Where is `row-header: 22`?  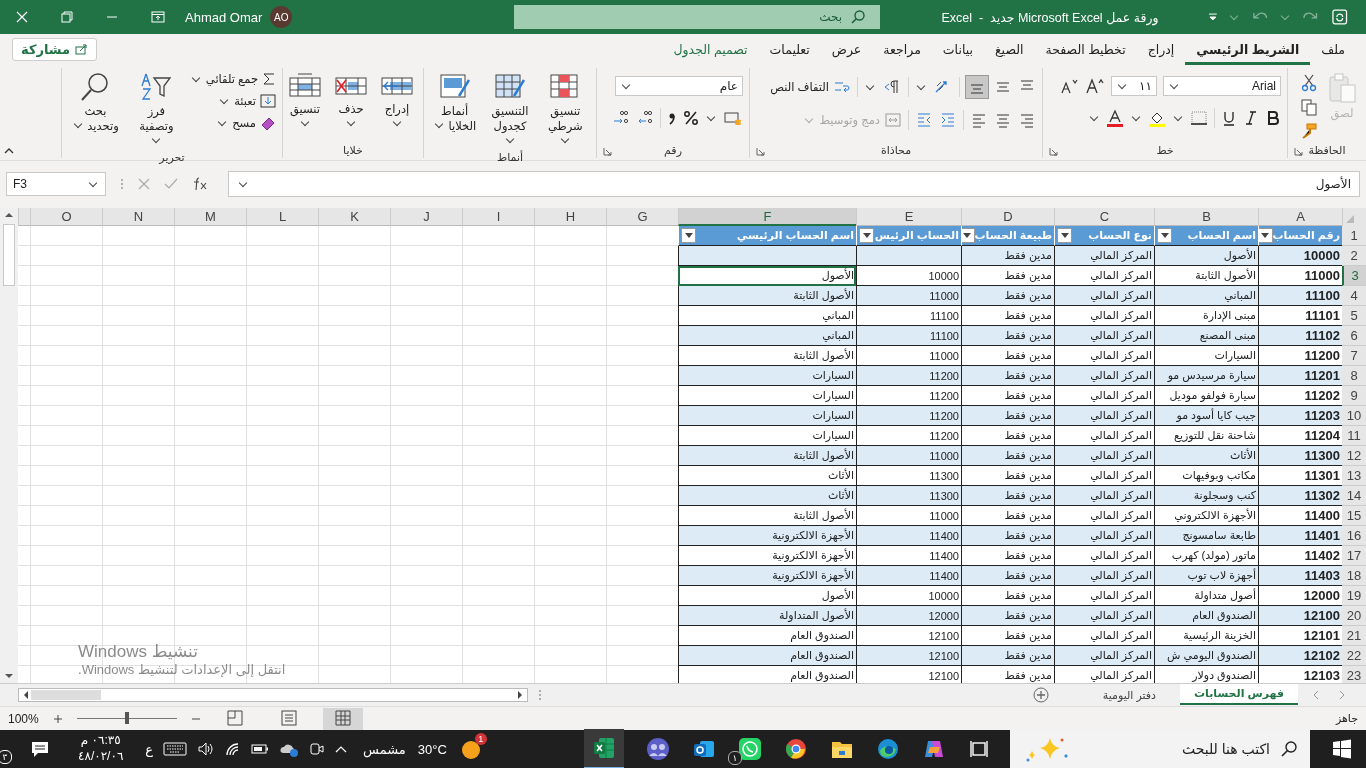 row-header: 22 is located at coordinates (1354, 656).